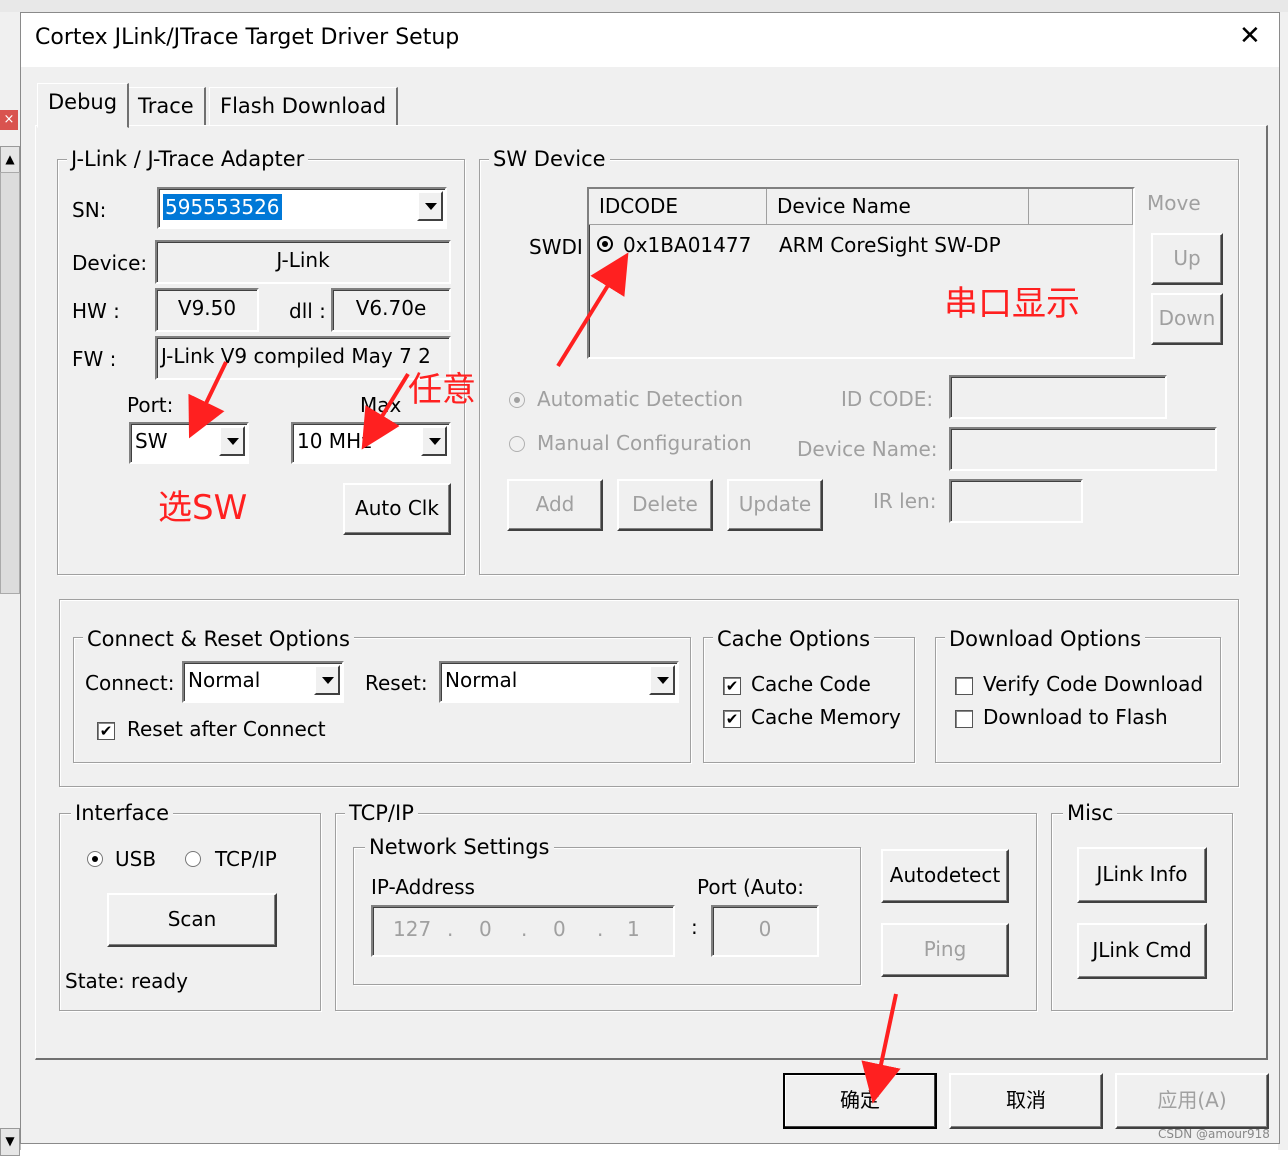 This screenshot has height=1156, width=1288. Describe the element at coordinates (1214, 1134) in the screenshot. I see `watermark-text: CSDN @amour918` at that location.